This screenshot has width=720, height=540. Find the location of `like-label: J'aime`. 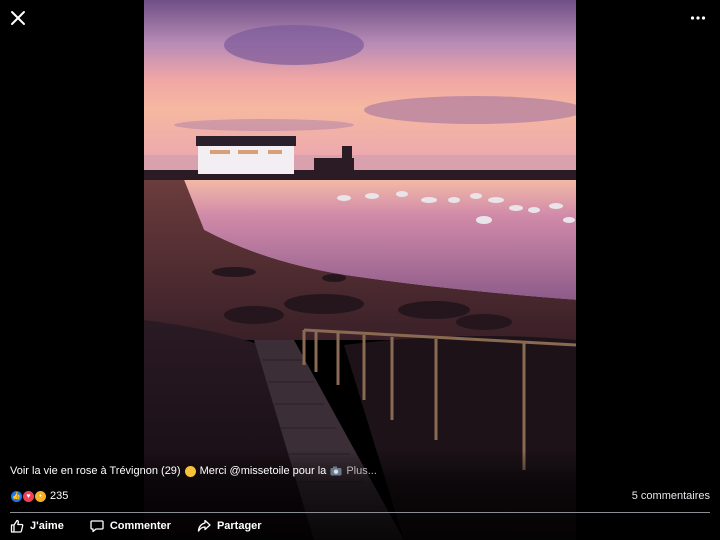

like-label: J'aime is located at coordinates (47, 526).